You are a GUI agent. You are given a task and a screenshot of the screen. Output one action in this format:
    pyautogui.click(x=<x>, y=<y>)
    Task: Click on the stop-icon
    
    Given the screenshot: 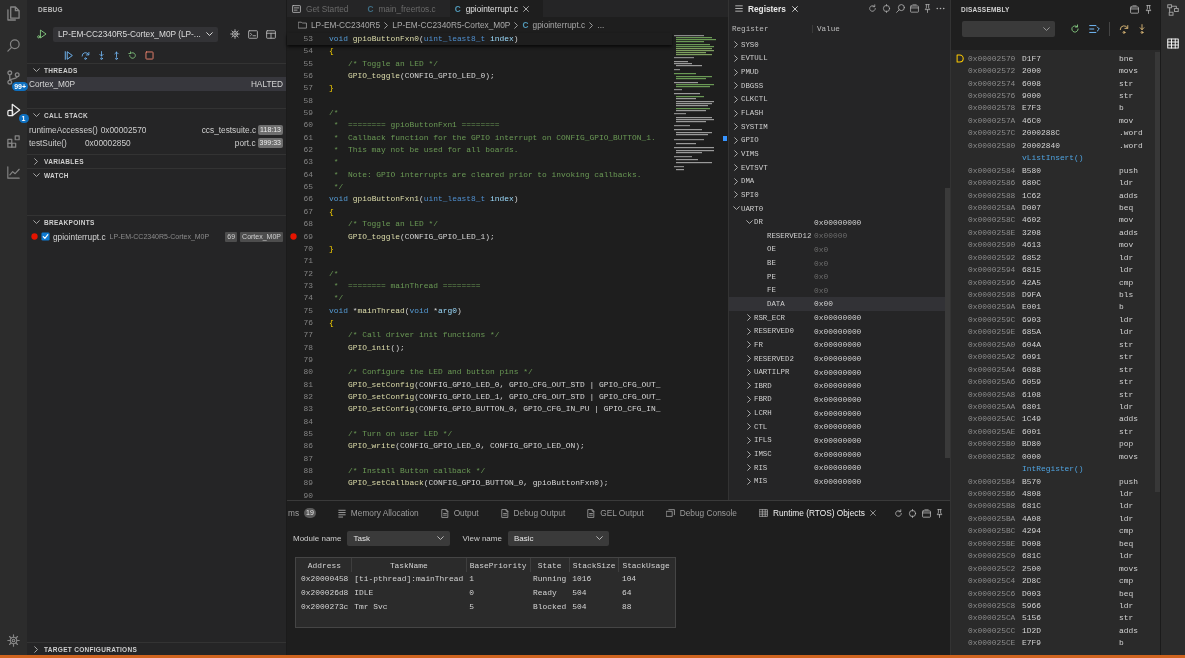 What is the action you would take?
    pyautogui.click(x=149, y=55)
    